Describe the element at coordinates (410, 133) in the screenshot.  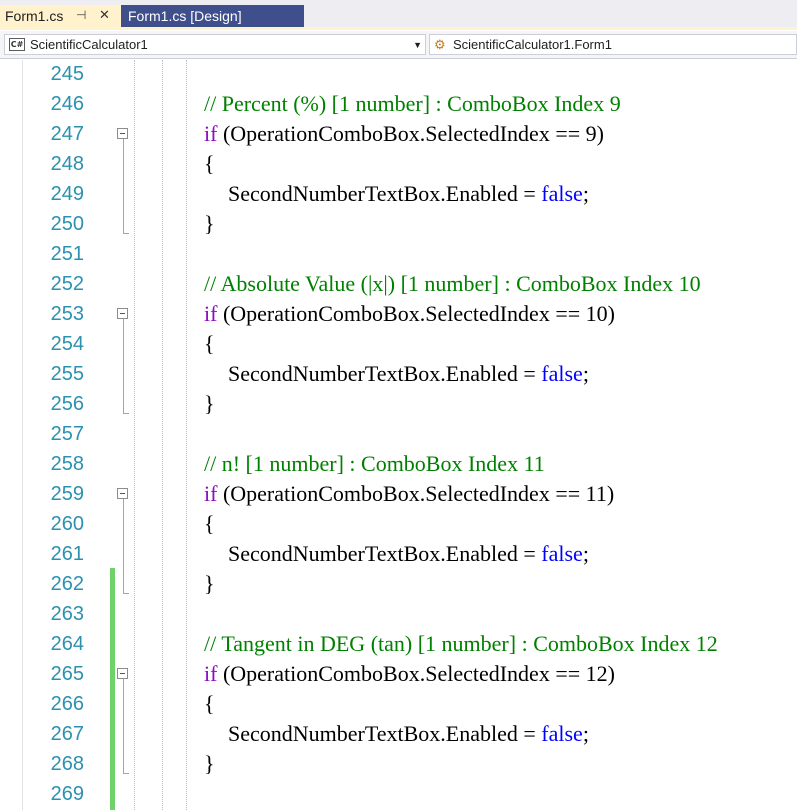
I see `code-token: (OperationComboBox.SelectedIndex == 9)` at that location.